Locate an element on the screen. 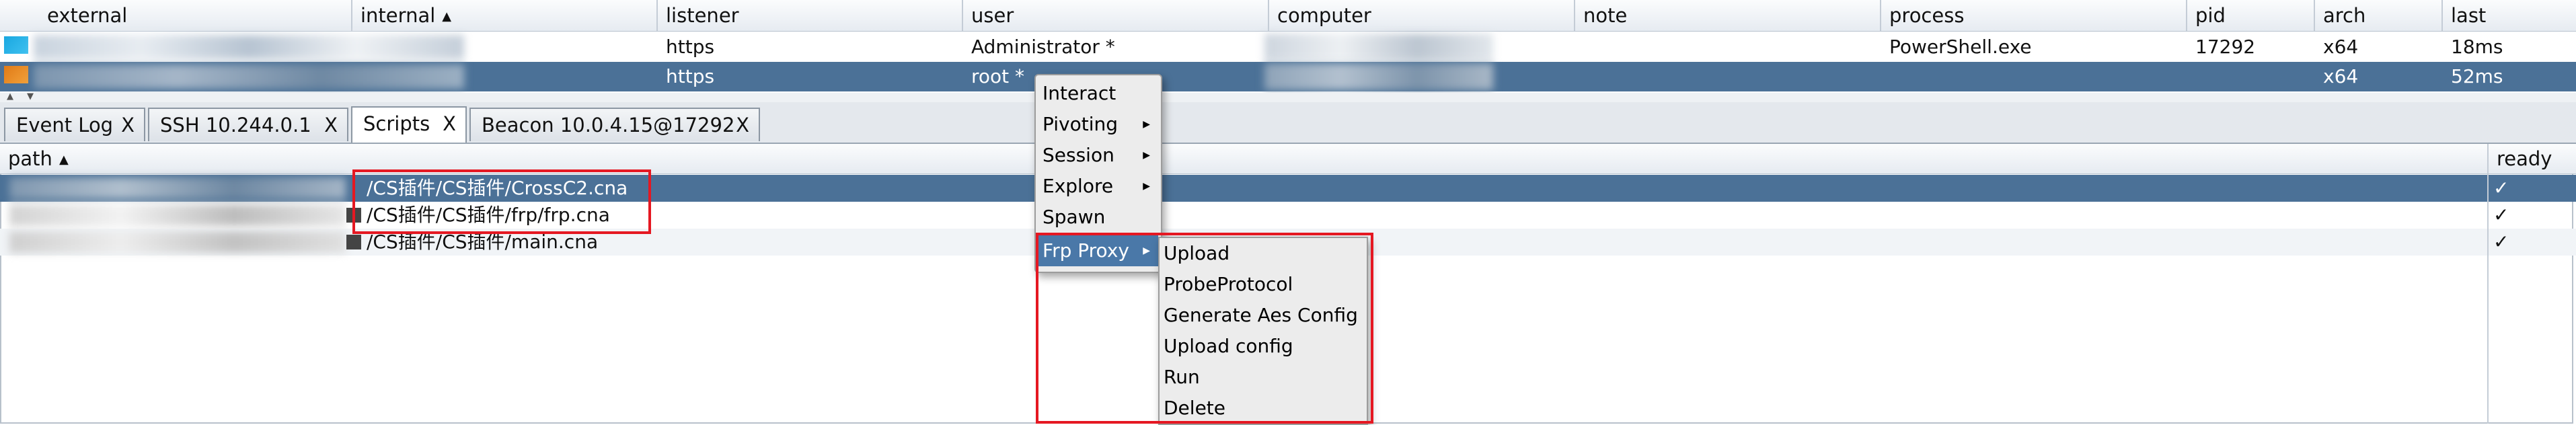 The image size is (2576, 425). menu-item-interact: Interact is located at coordinates (1097, 93).